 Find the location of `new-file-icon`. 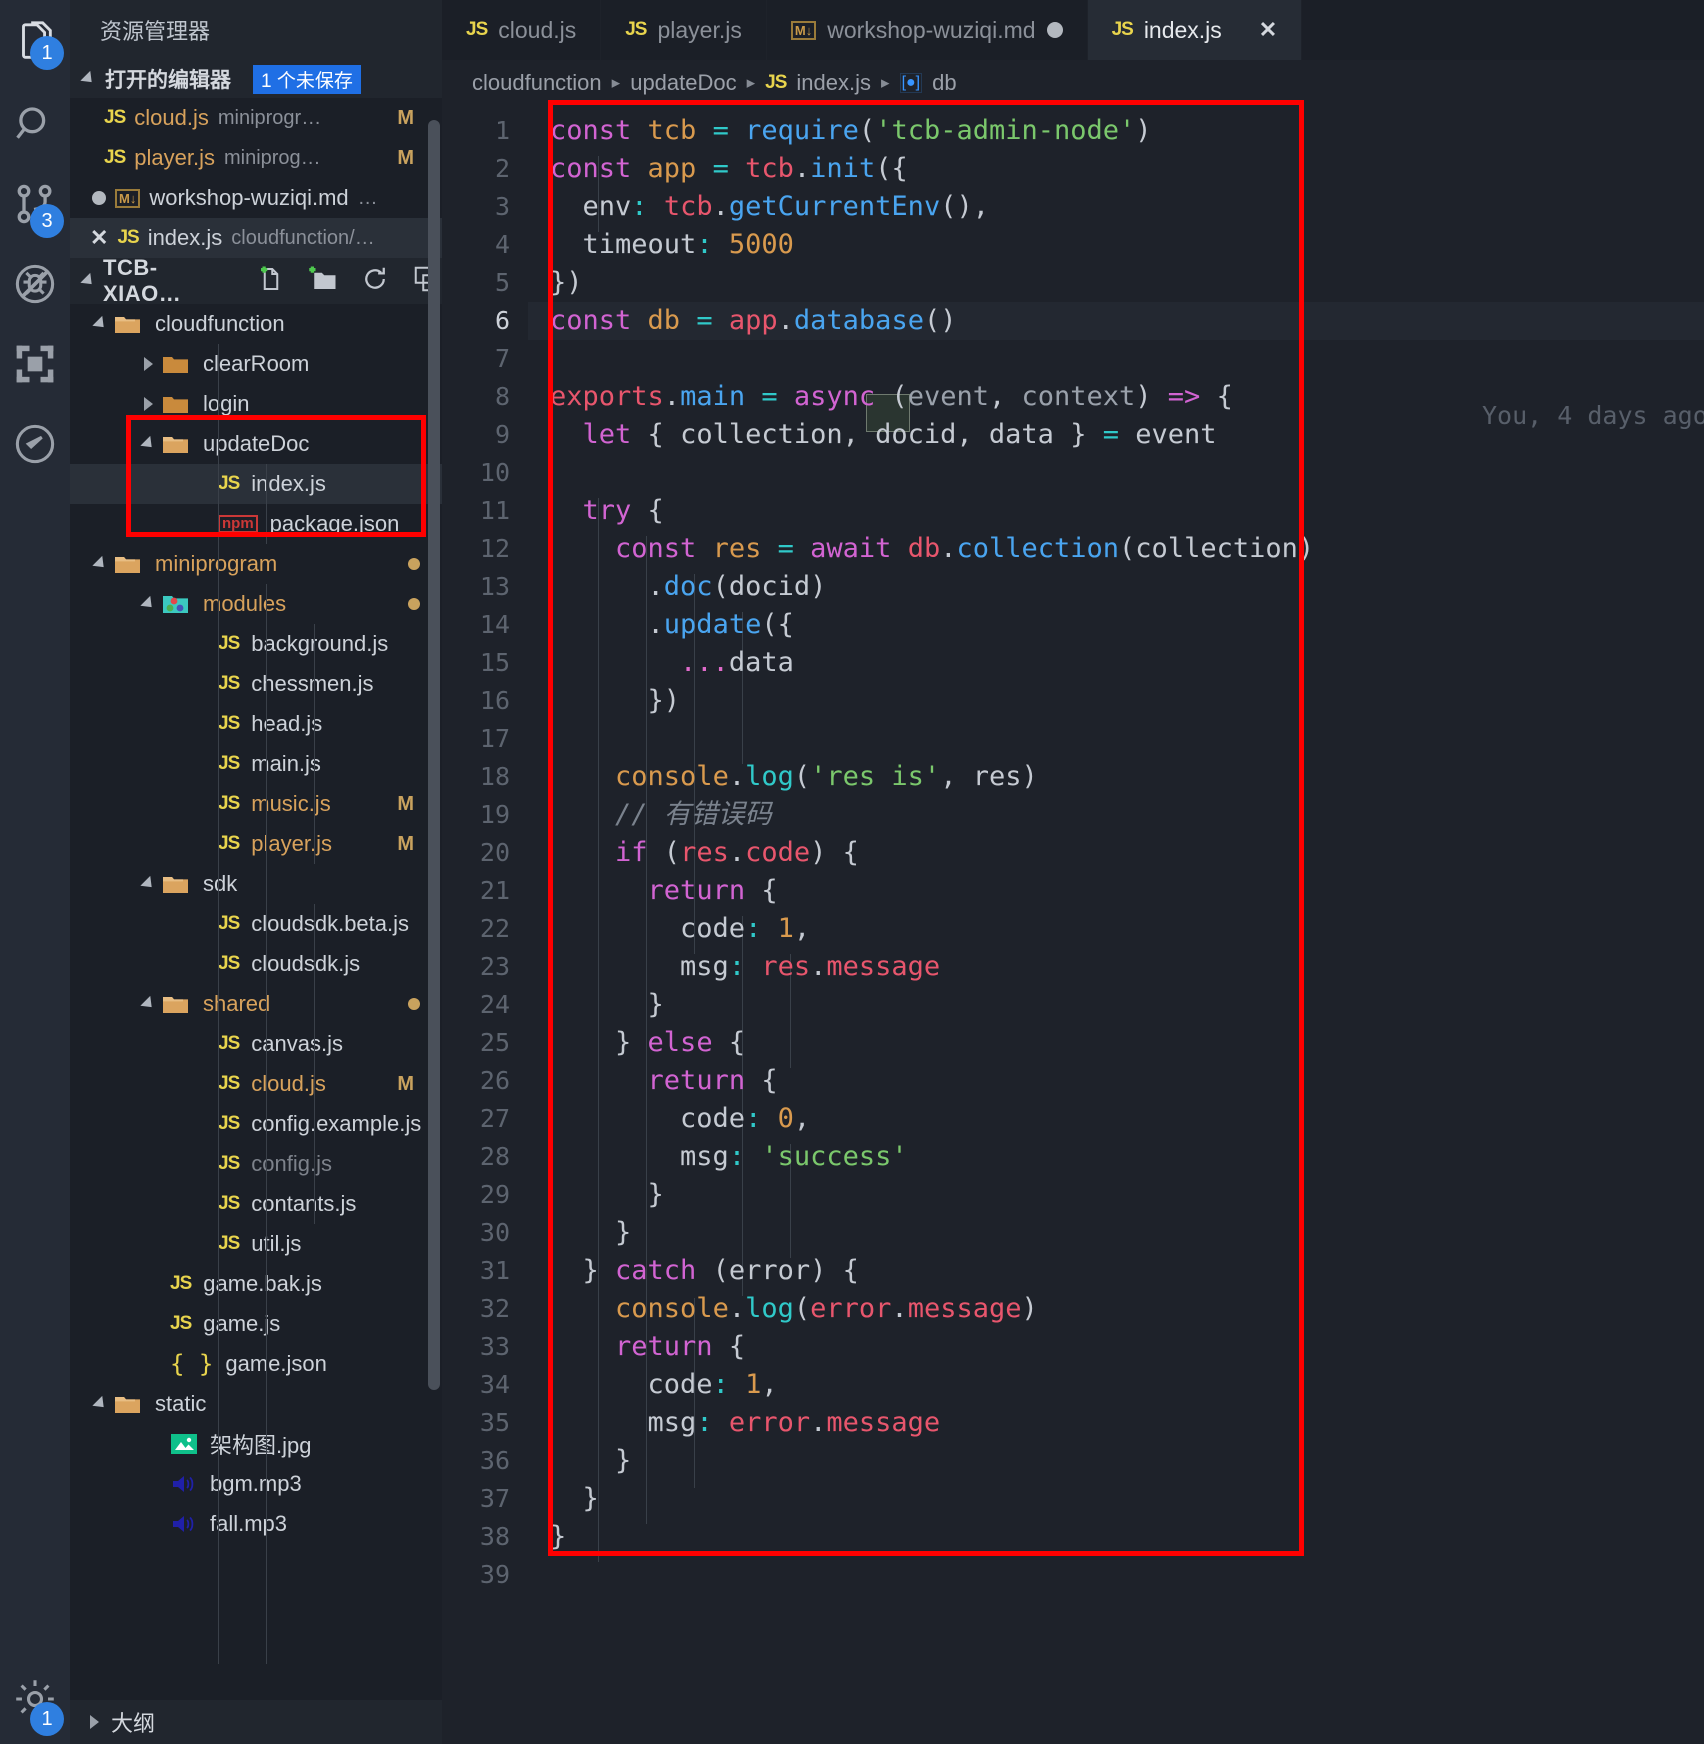

new-file-icon is located at coordinates (271, 281).